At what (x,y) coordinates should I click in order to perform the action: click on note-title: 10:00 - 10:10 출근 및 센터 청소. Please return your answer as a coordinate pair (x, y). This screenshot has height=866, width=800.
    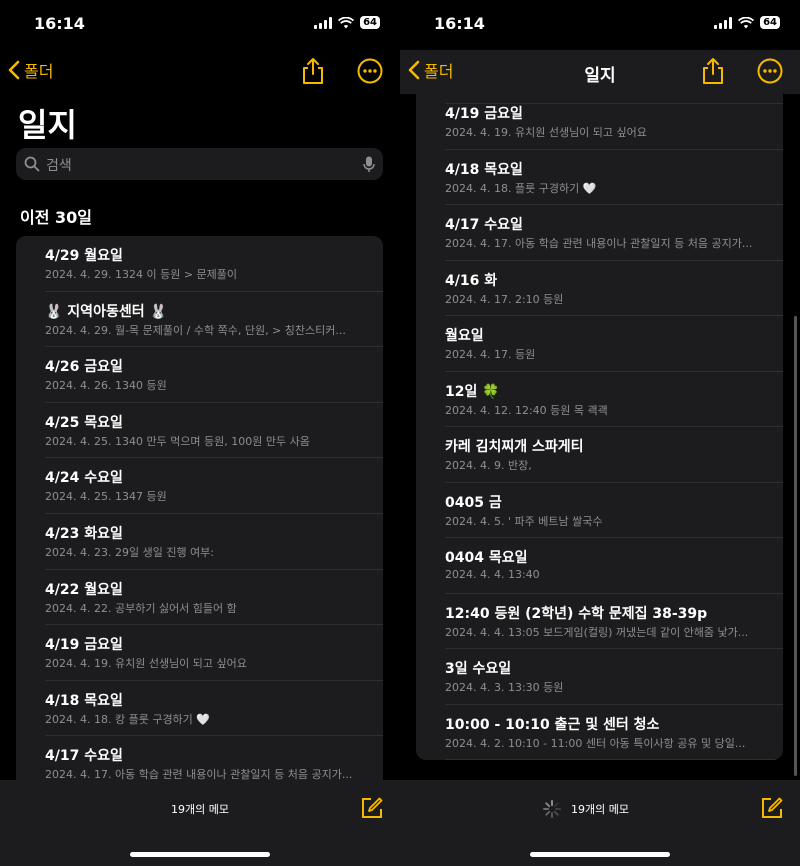
    Looking at the image, I should click on (552, 724).